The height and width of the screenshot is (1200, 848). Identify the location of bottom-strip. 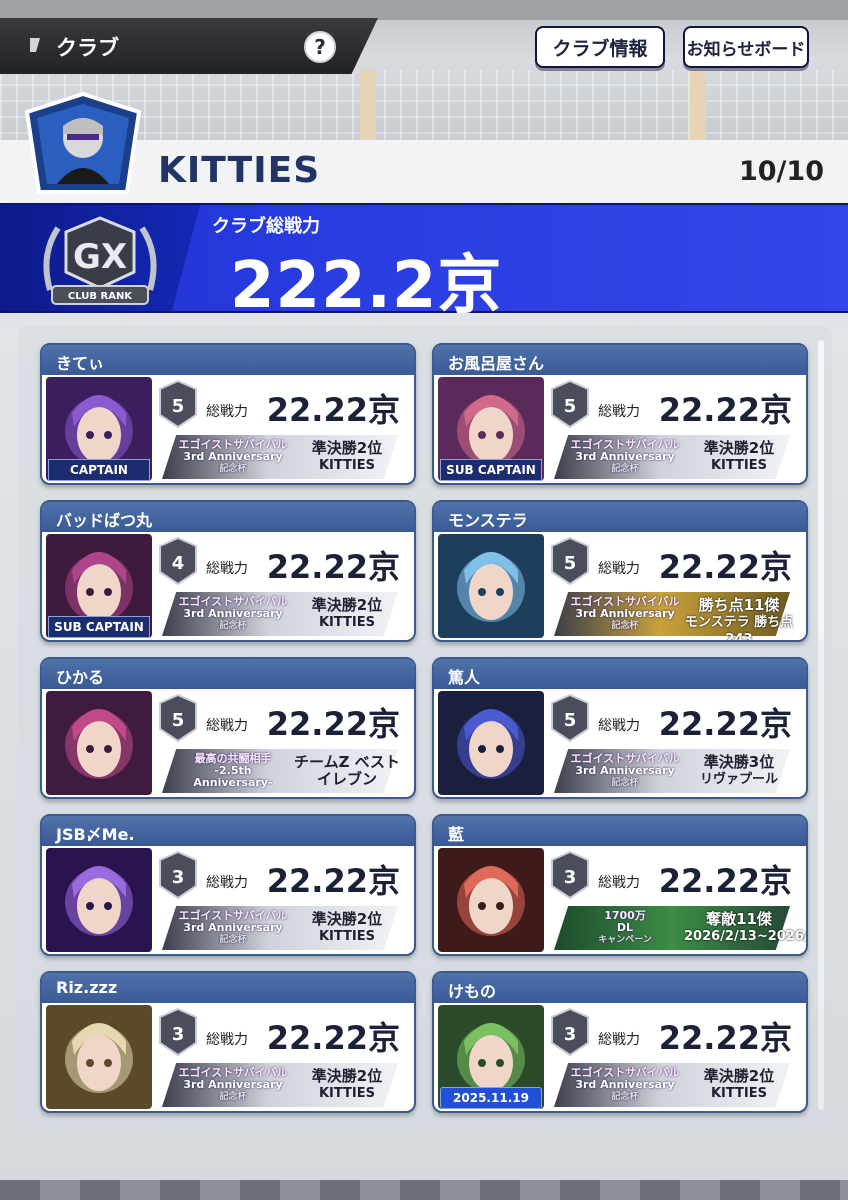
(424, 1190).